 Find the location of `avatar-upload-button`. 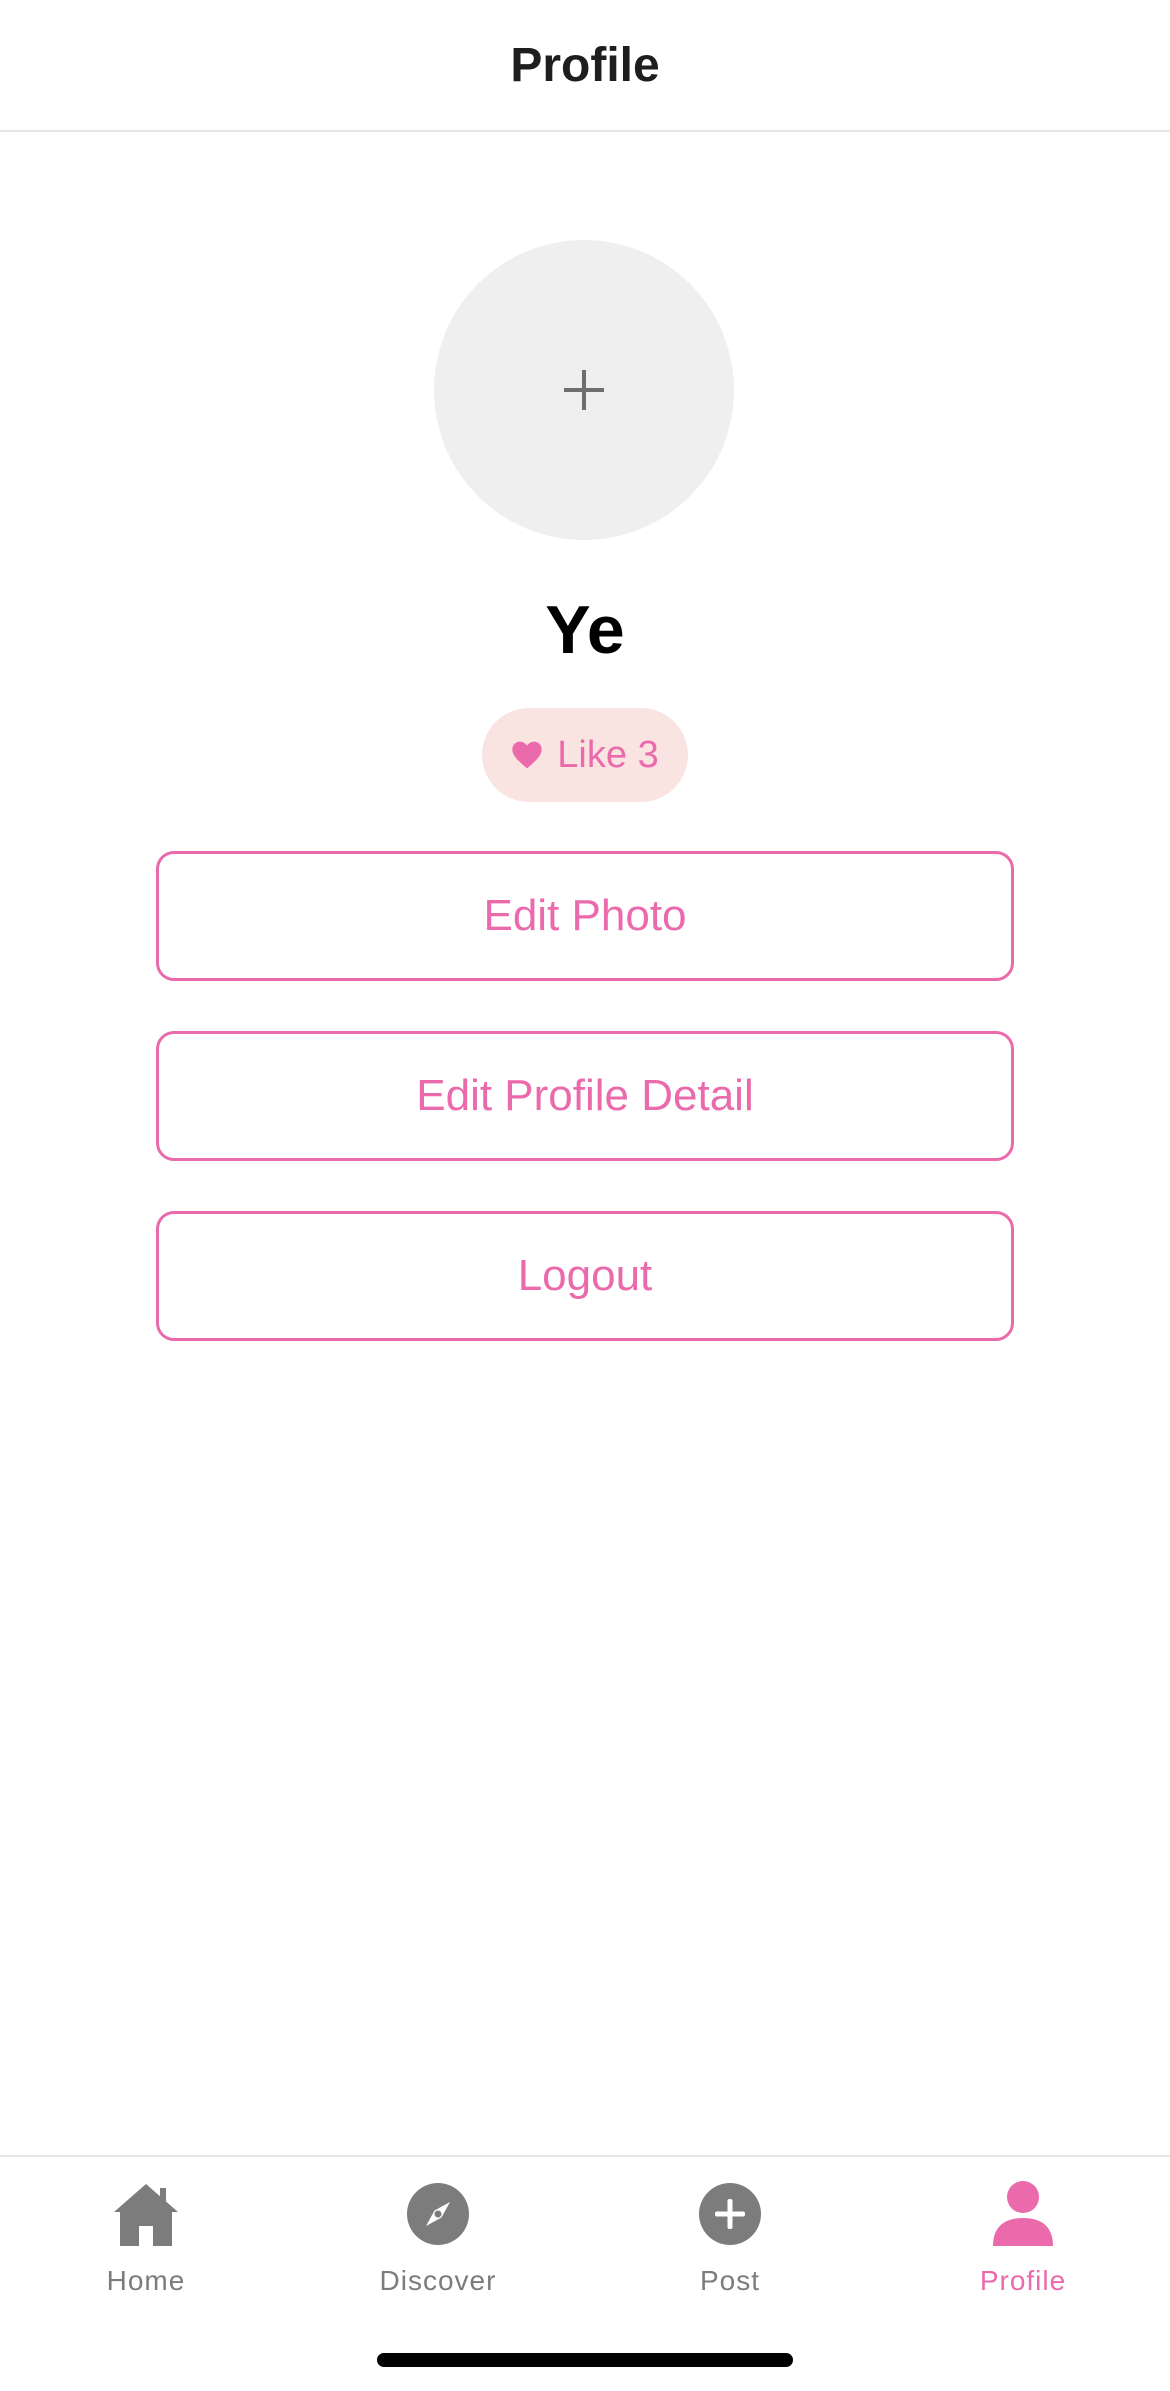

avatar-upload-button is located at coordinates (584, 390).